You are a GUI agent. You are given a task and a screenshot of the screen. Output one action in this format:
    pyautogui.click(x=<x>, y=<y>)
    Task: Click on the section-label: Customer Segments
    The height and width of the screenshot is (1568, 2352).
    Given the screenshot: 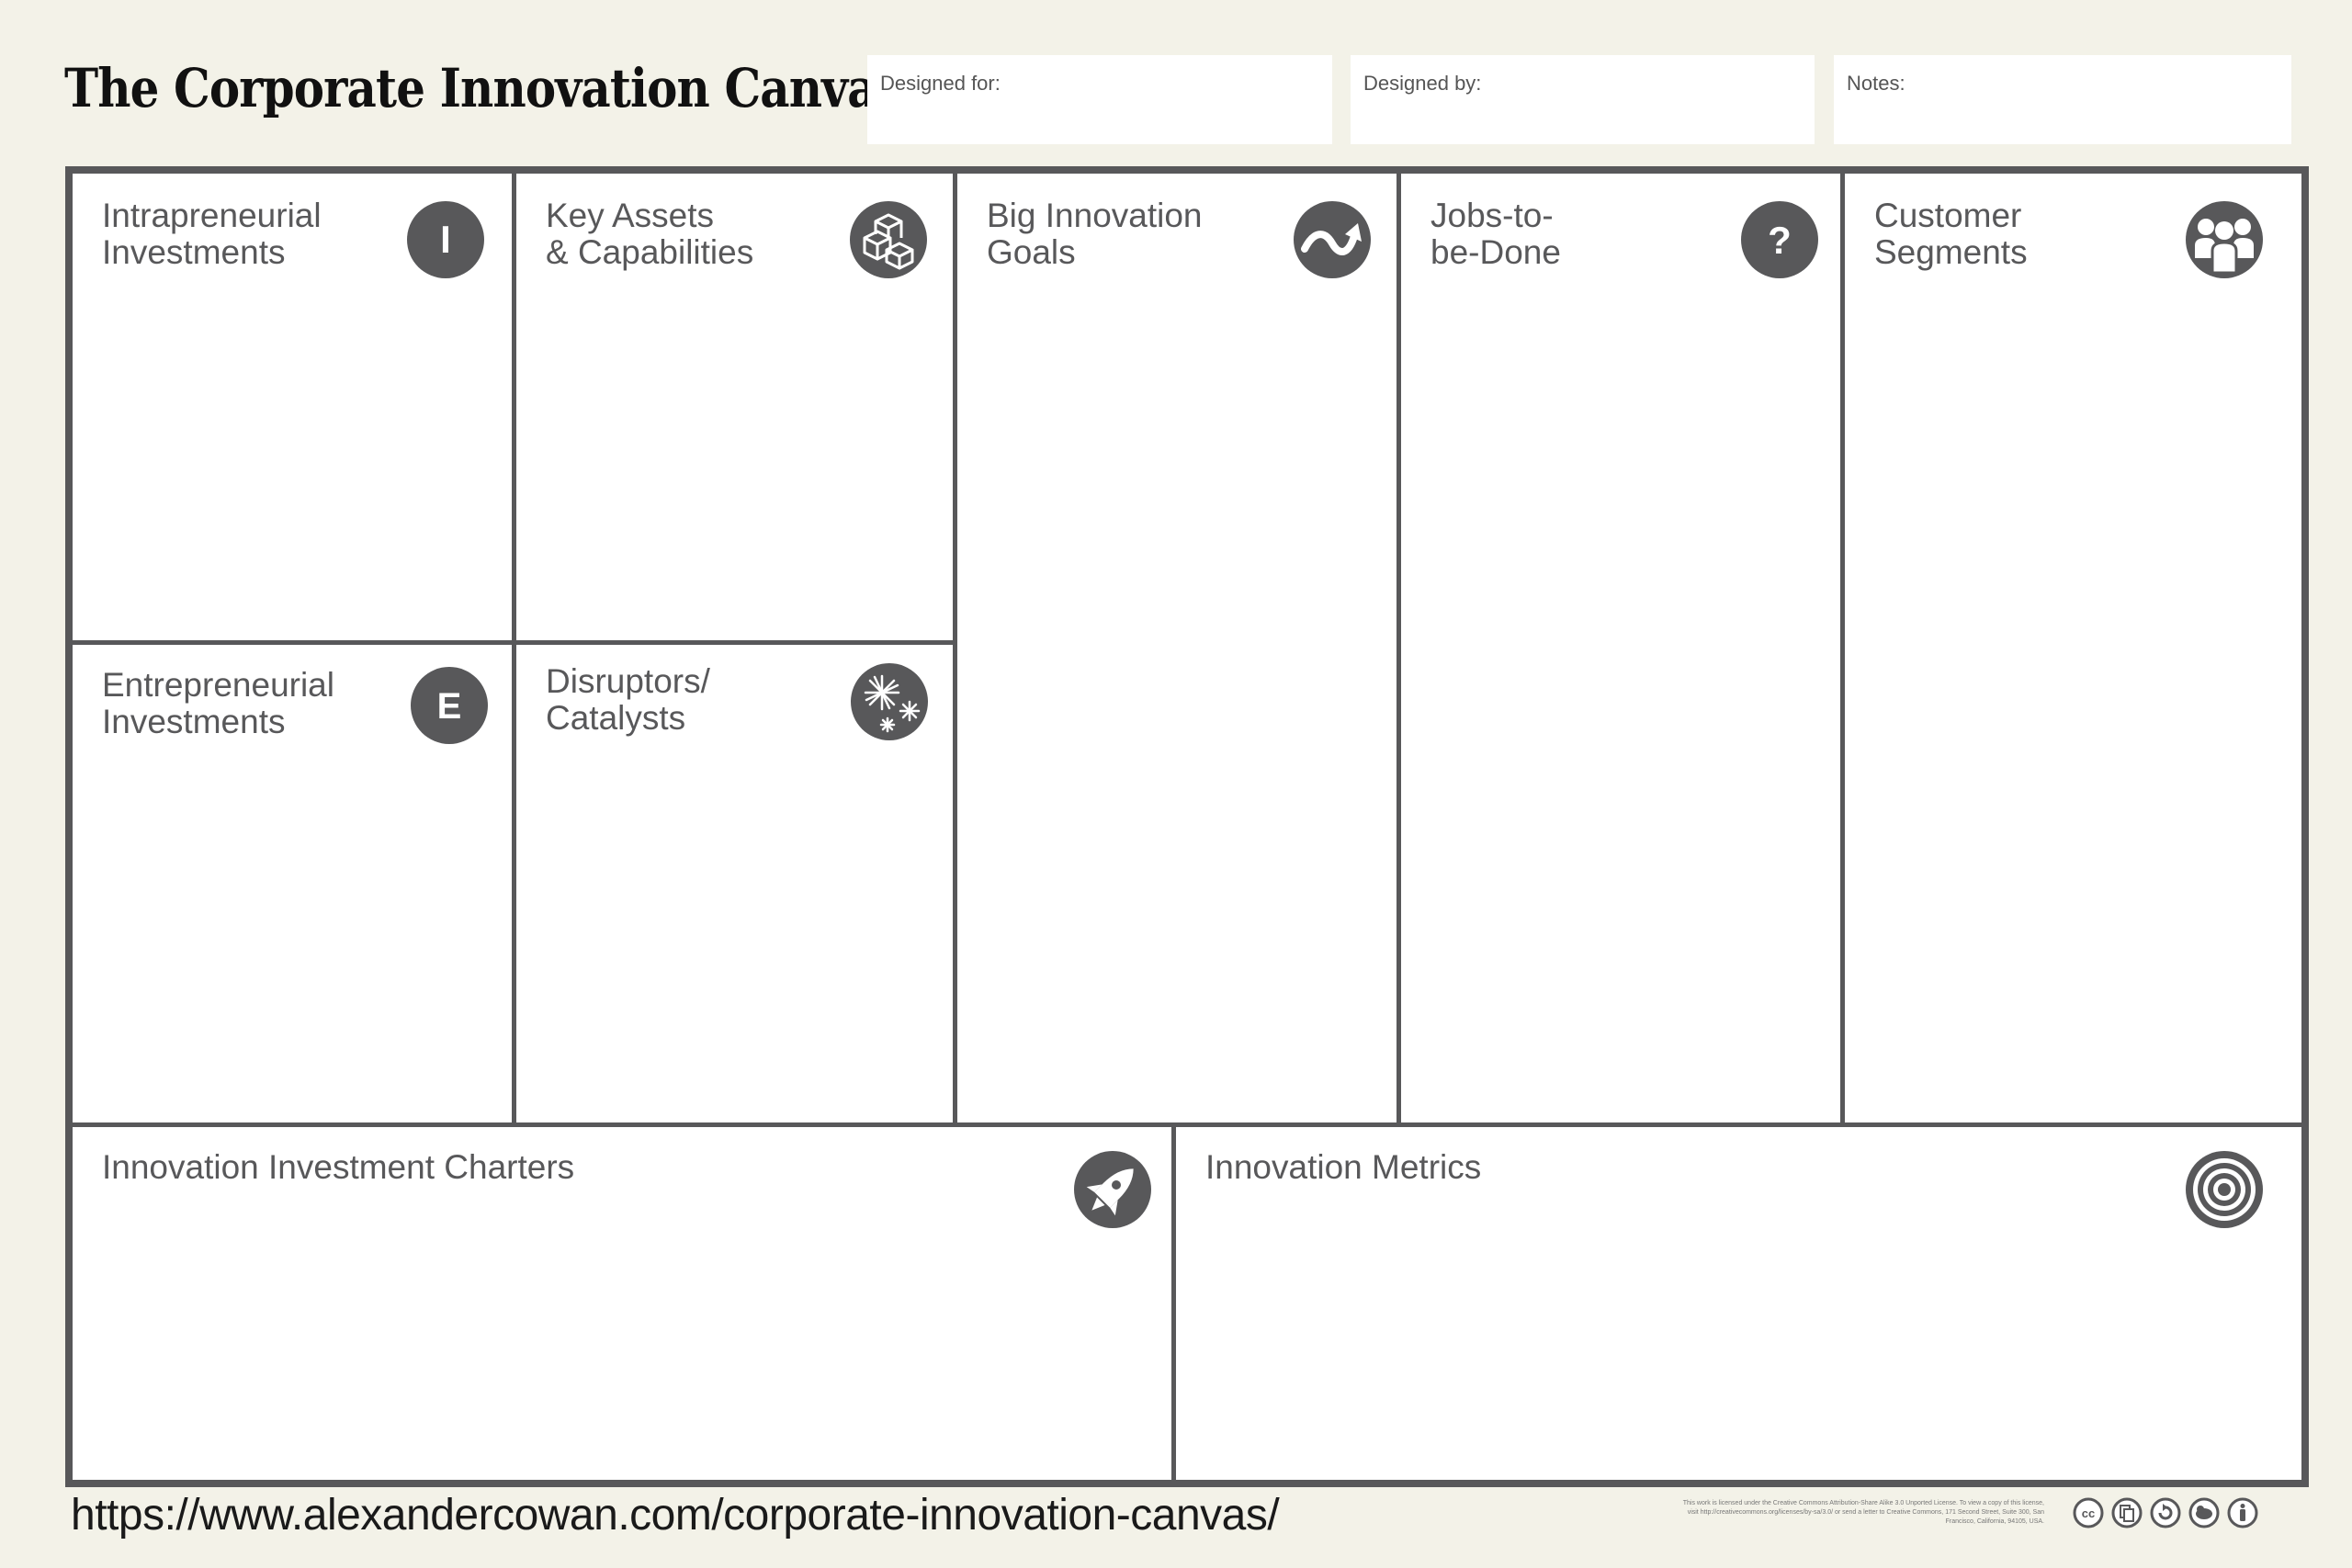 What is the action you would take?
    pyautogui.click(x=1951, y=234)
    